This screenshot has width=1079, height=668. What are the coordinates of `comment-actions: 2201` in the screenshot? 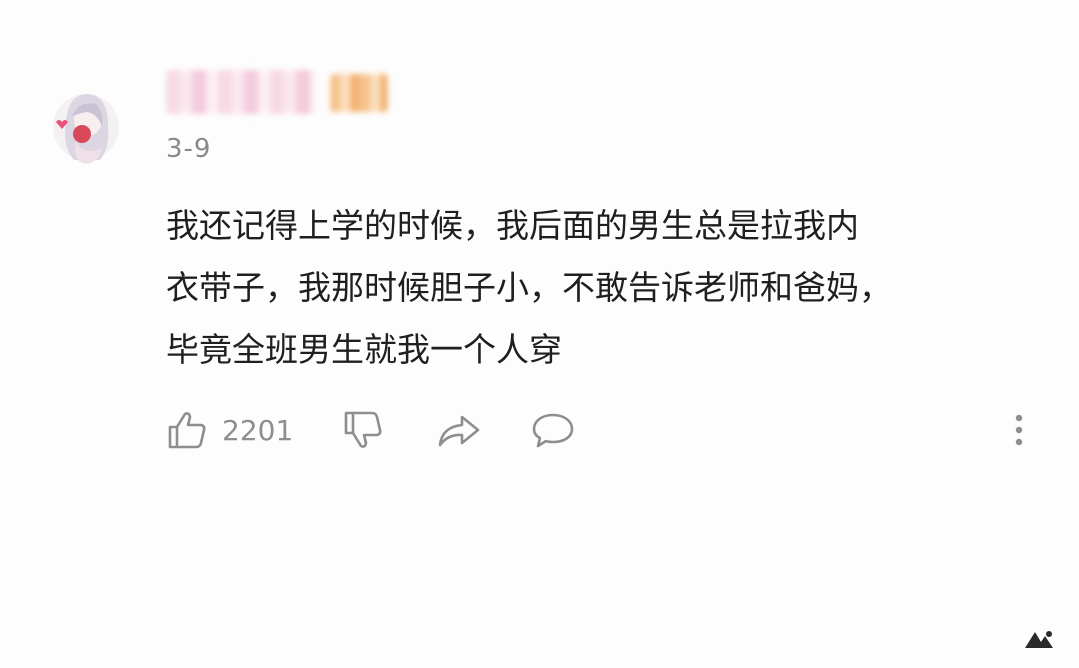 It's located at (606, 430).